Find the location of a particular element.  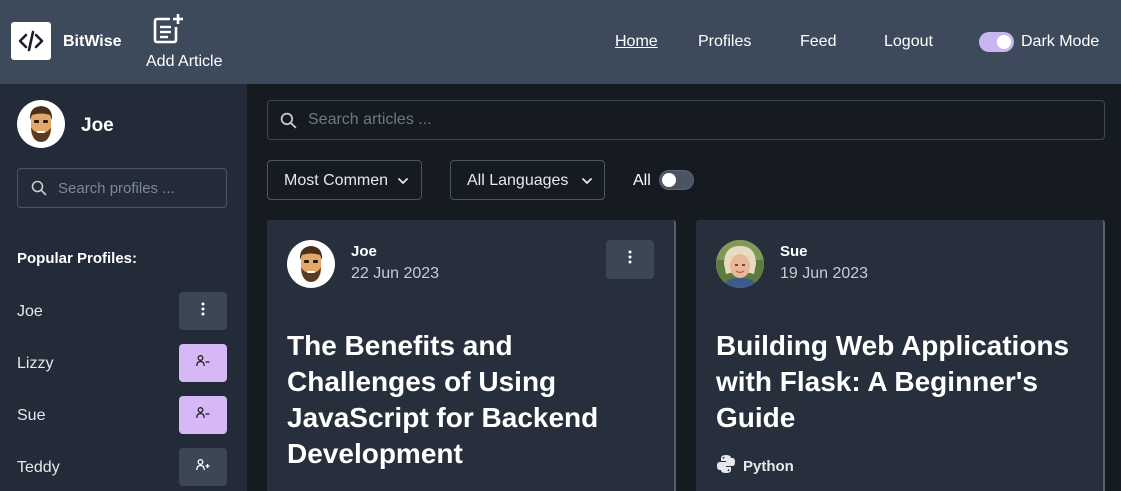

logo-code-icon is located at coordinates (31, 41).